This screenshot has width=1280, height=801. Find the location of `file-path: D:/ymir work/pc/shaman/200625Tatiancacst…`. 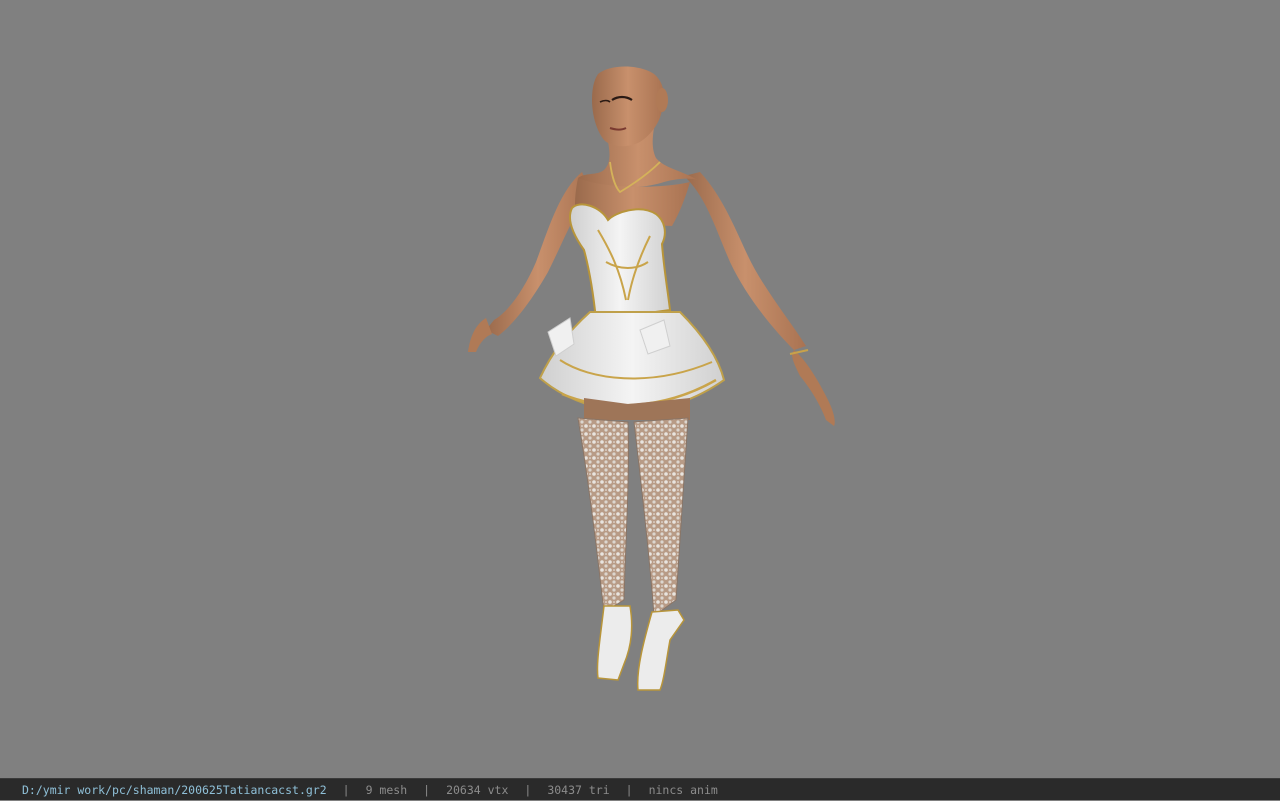

file-path: D:/ymir work/pc/shaman/200625Tatiancacst… is located at coordinates (174, 790).